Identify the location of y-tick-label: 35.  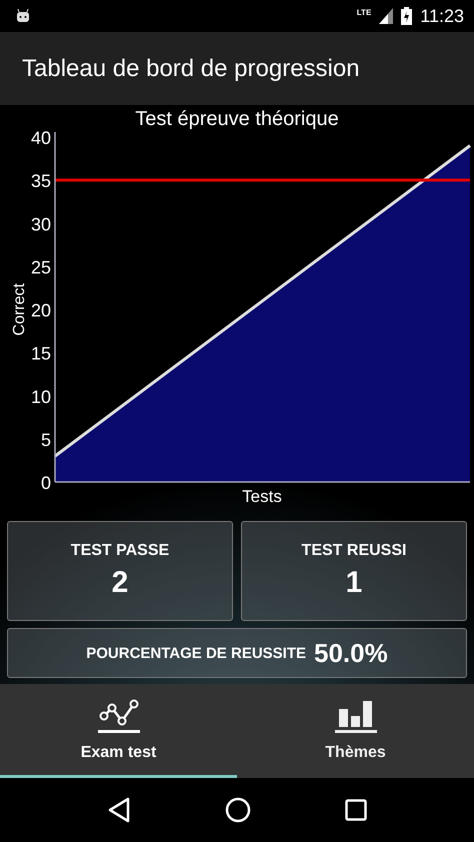
(40, 181).